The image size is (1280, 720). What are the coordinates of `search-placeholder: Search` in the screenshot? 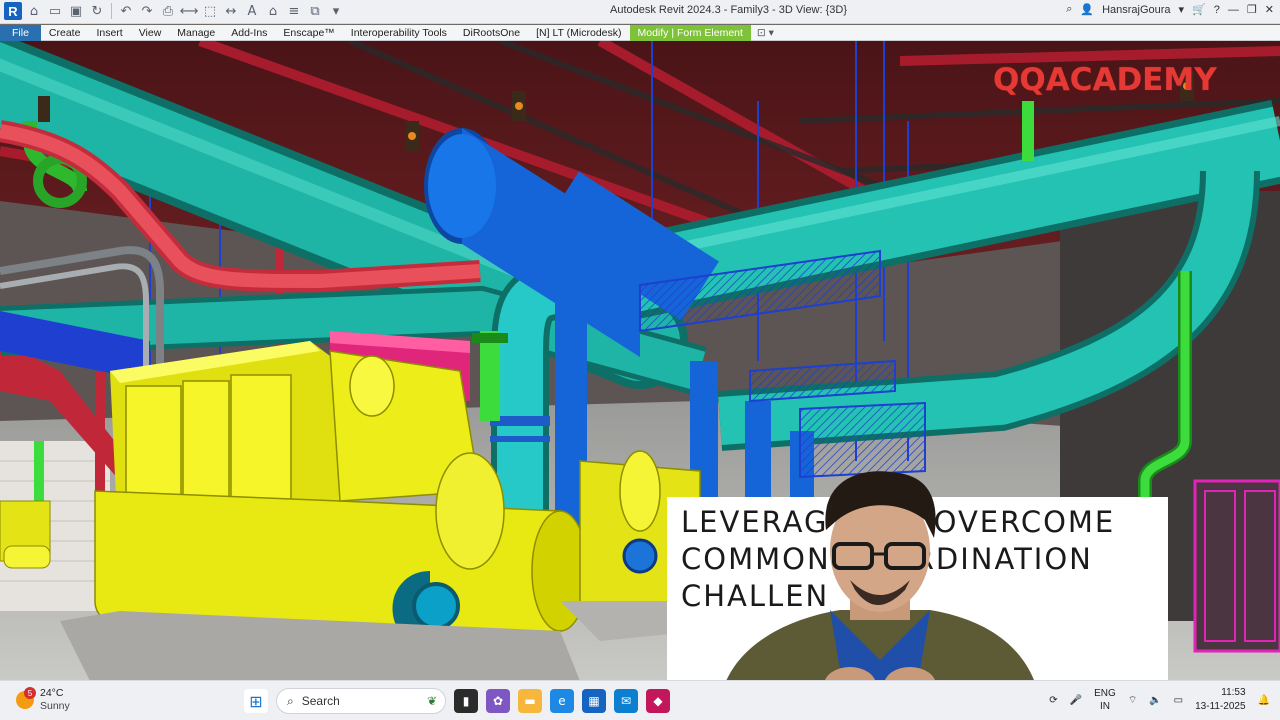 It's located at (320, 701).